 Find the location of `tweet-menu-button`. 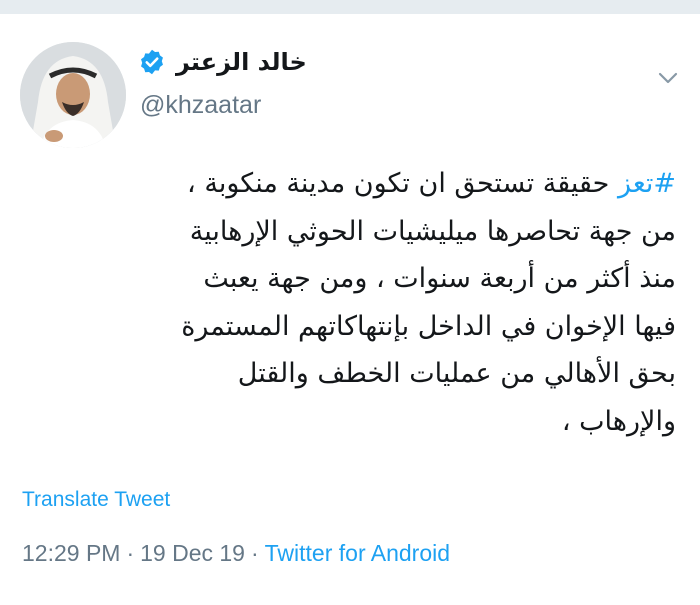

tweet-menu-button is located at coordinates (668, 78).